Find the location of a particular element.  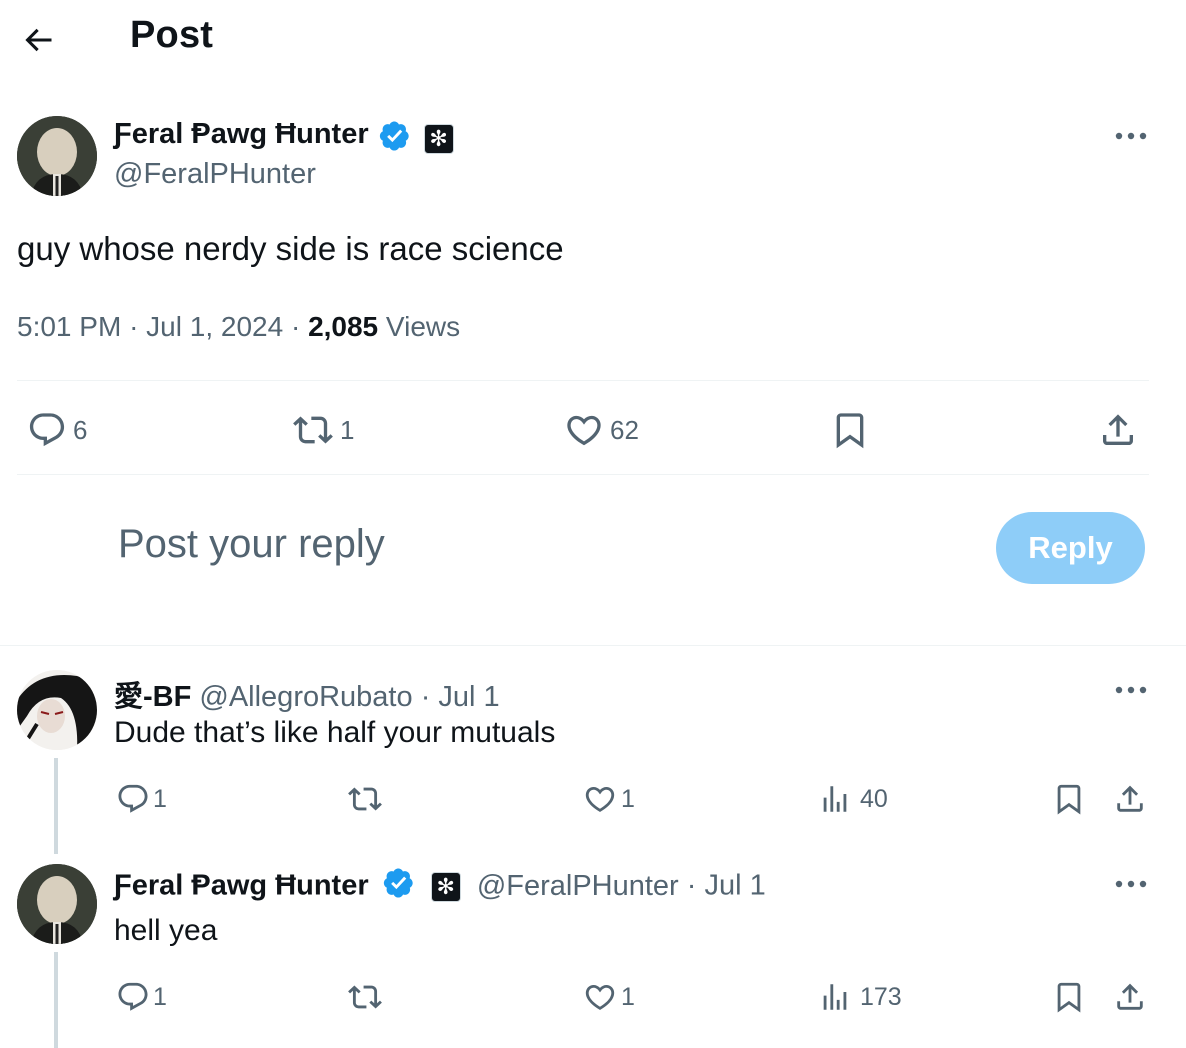

author-handle: @FeralPHunter is located at coordinates (215, 174).